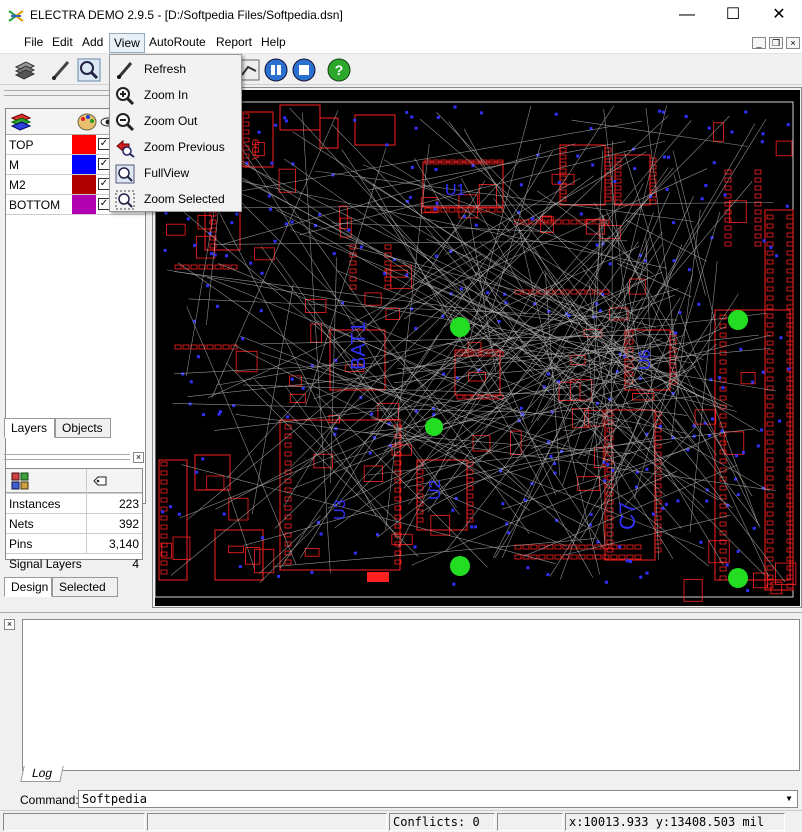 The width and height of the screenshot is (802, 832). What do you see at coordinates (62, 42) in the screenshot?
I see `menu-edit: Edit` at bounding box center [62, 42].